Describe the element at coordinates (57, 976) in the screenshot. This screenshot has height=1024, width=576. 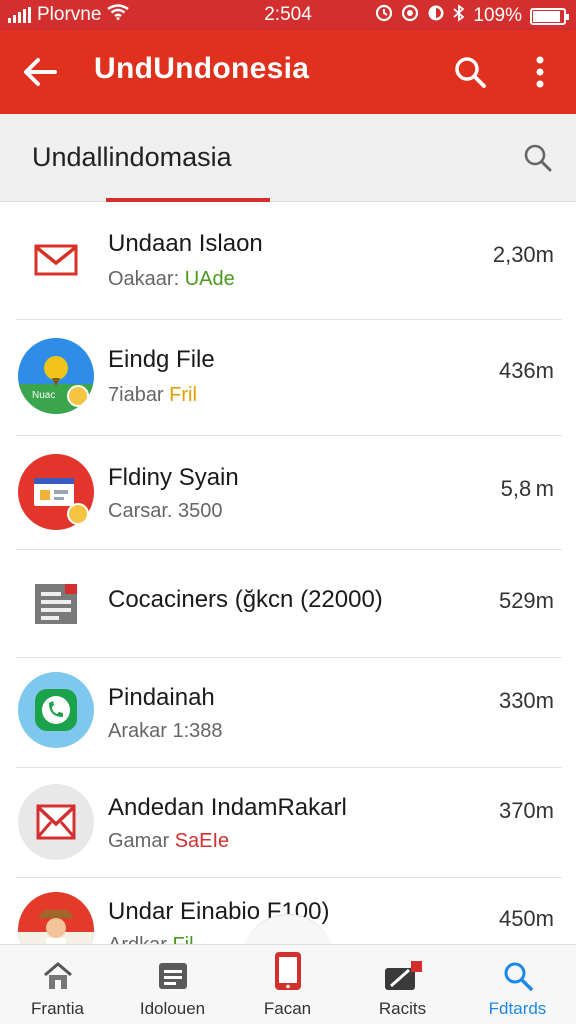
I see `home-icon` at that location.